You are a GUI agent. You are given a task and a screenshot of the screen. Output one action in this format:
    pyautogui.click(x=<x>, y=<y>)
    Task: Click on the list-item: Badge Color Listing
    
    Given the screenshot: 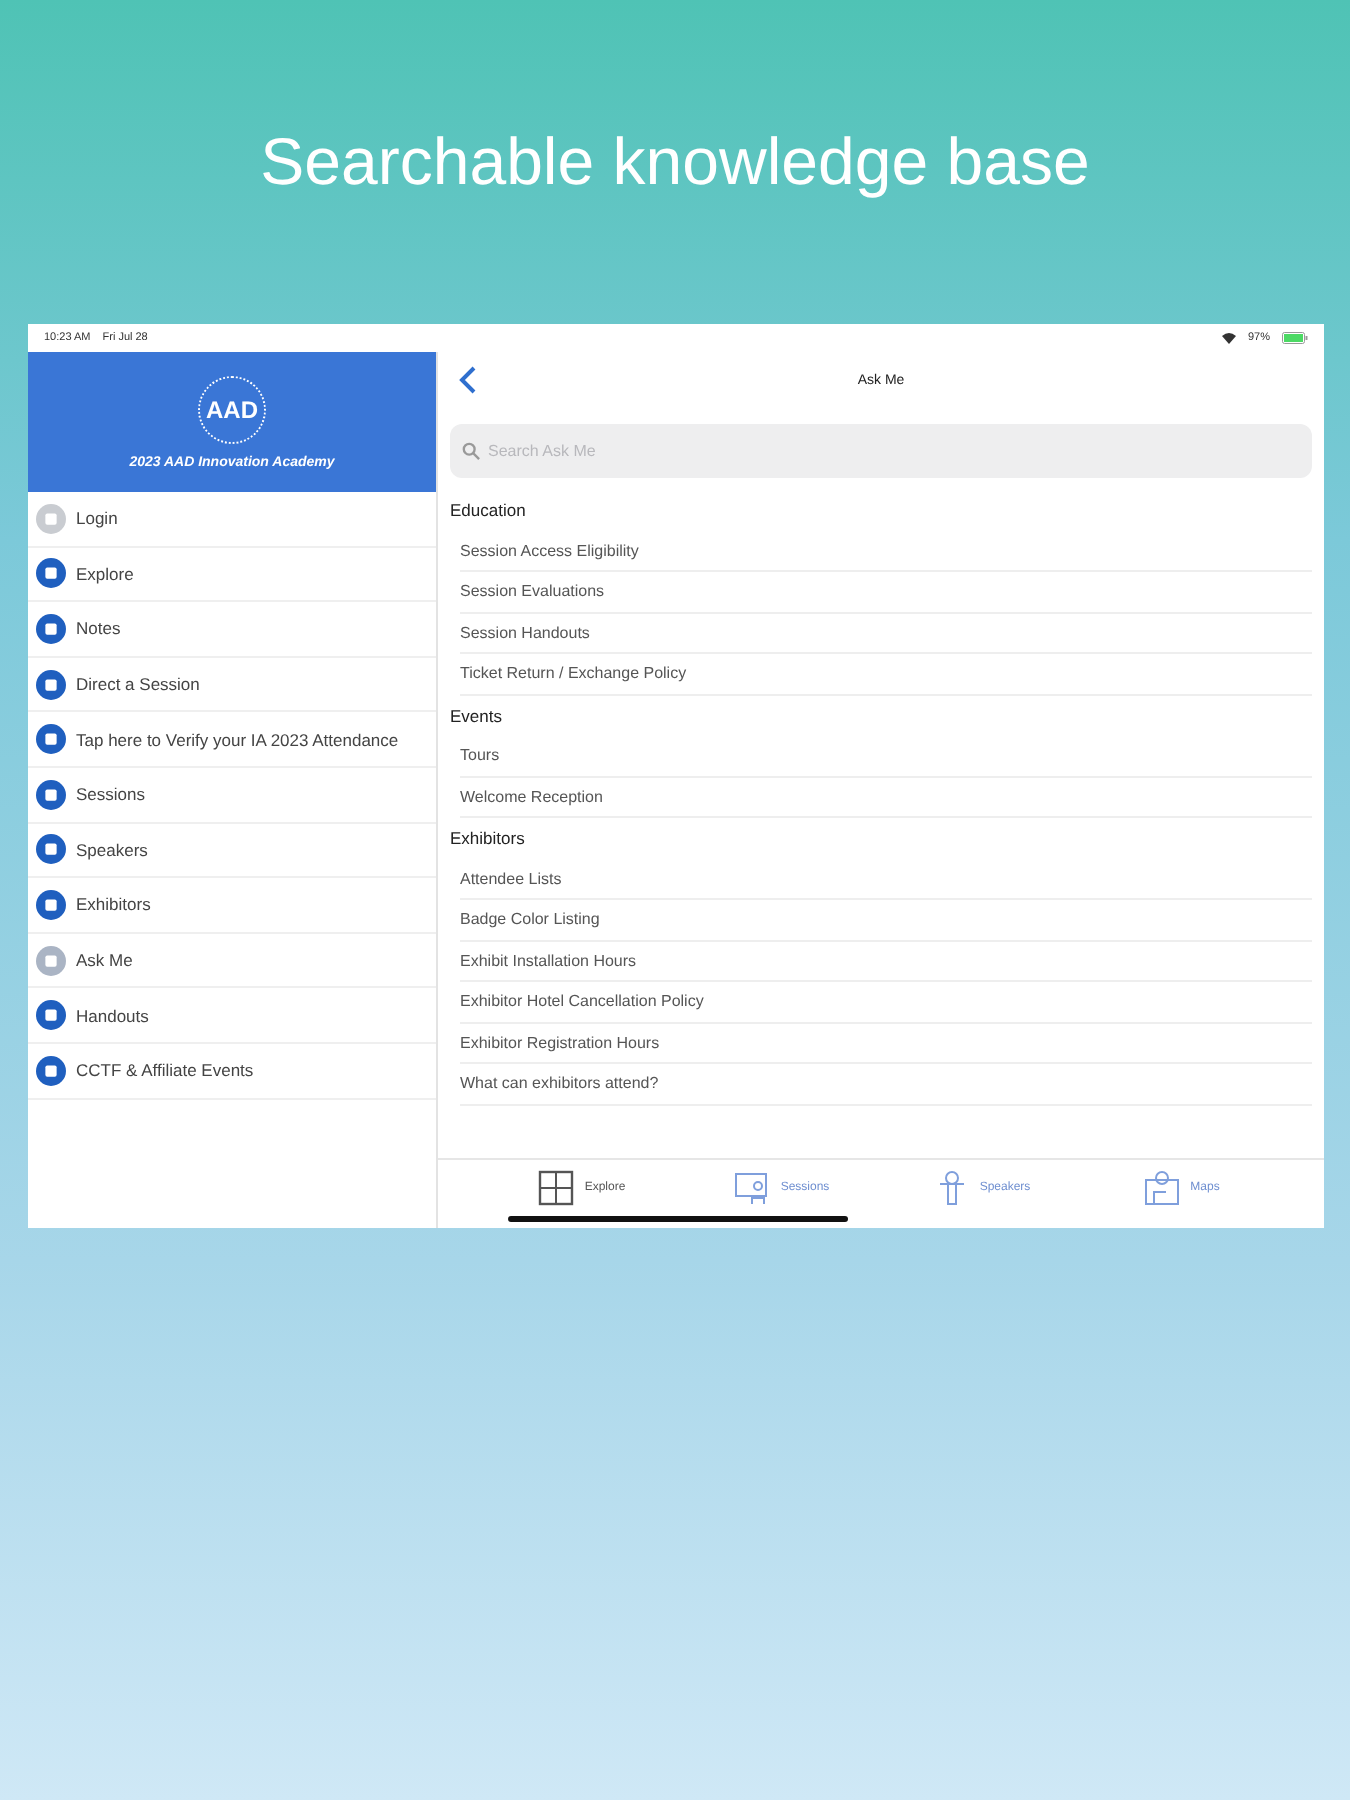 What is the action you would take?
    pyautogui.click(x=886, y=920)
    